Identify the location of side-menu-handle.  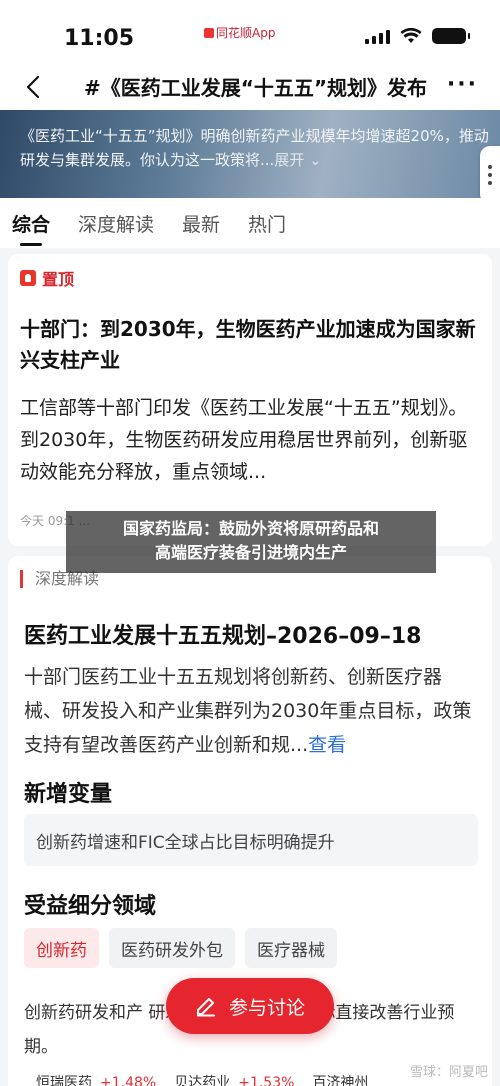
(490, 175).